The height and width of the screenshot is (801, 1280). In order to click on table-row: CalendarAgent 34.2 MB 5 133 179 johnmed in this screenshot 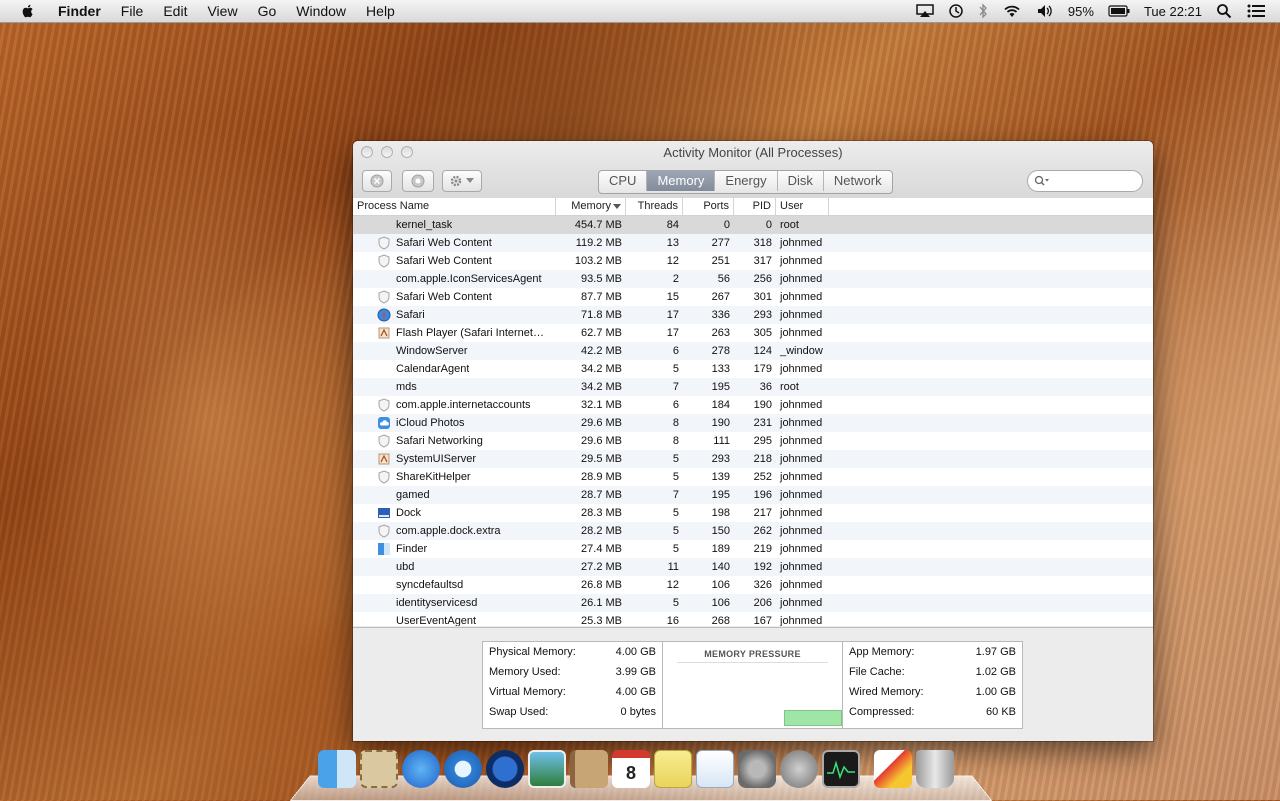, I will do `click(753, 369)`.